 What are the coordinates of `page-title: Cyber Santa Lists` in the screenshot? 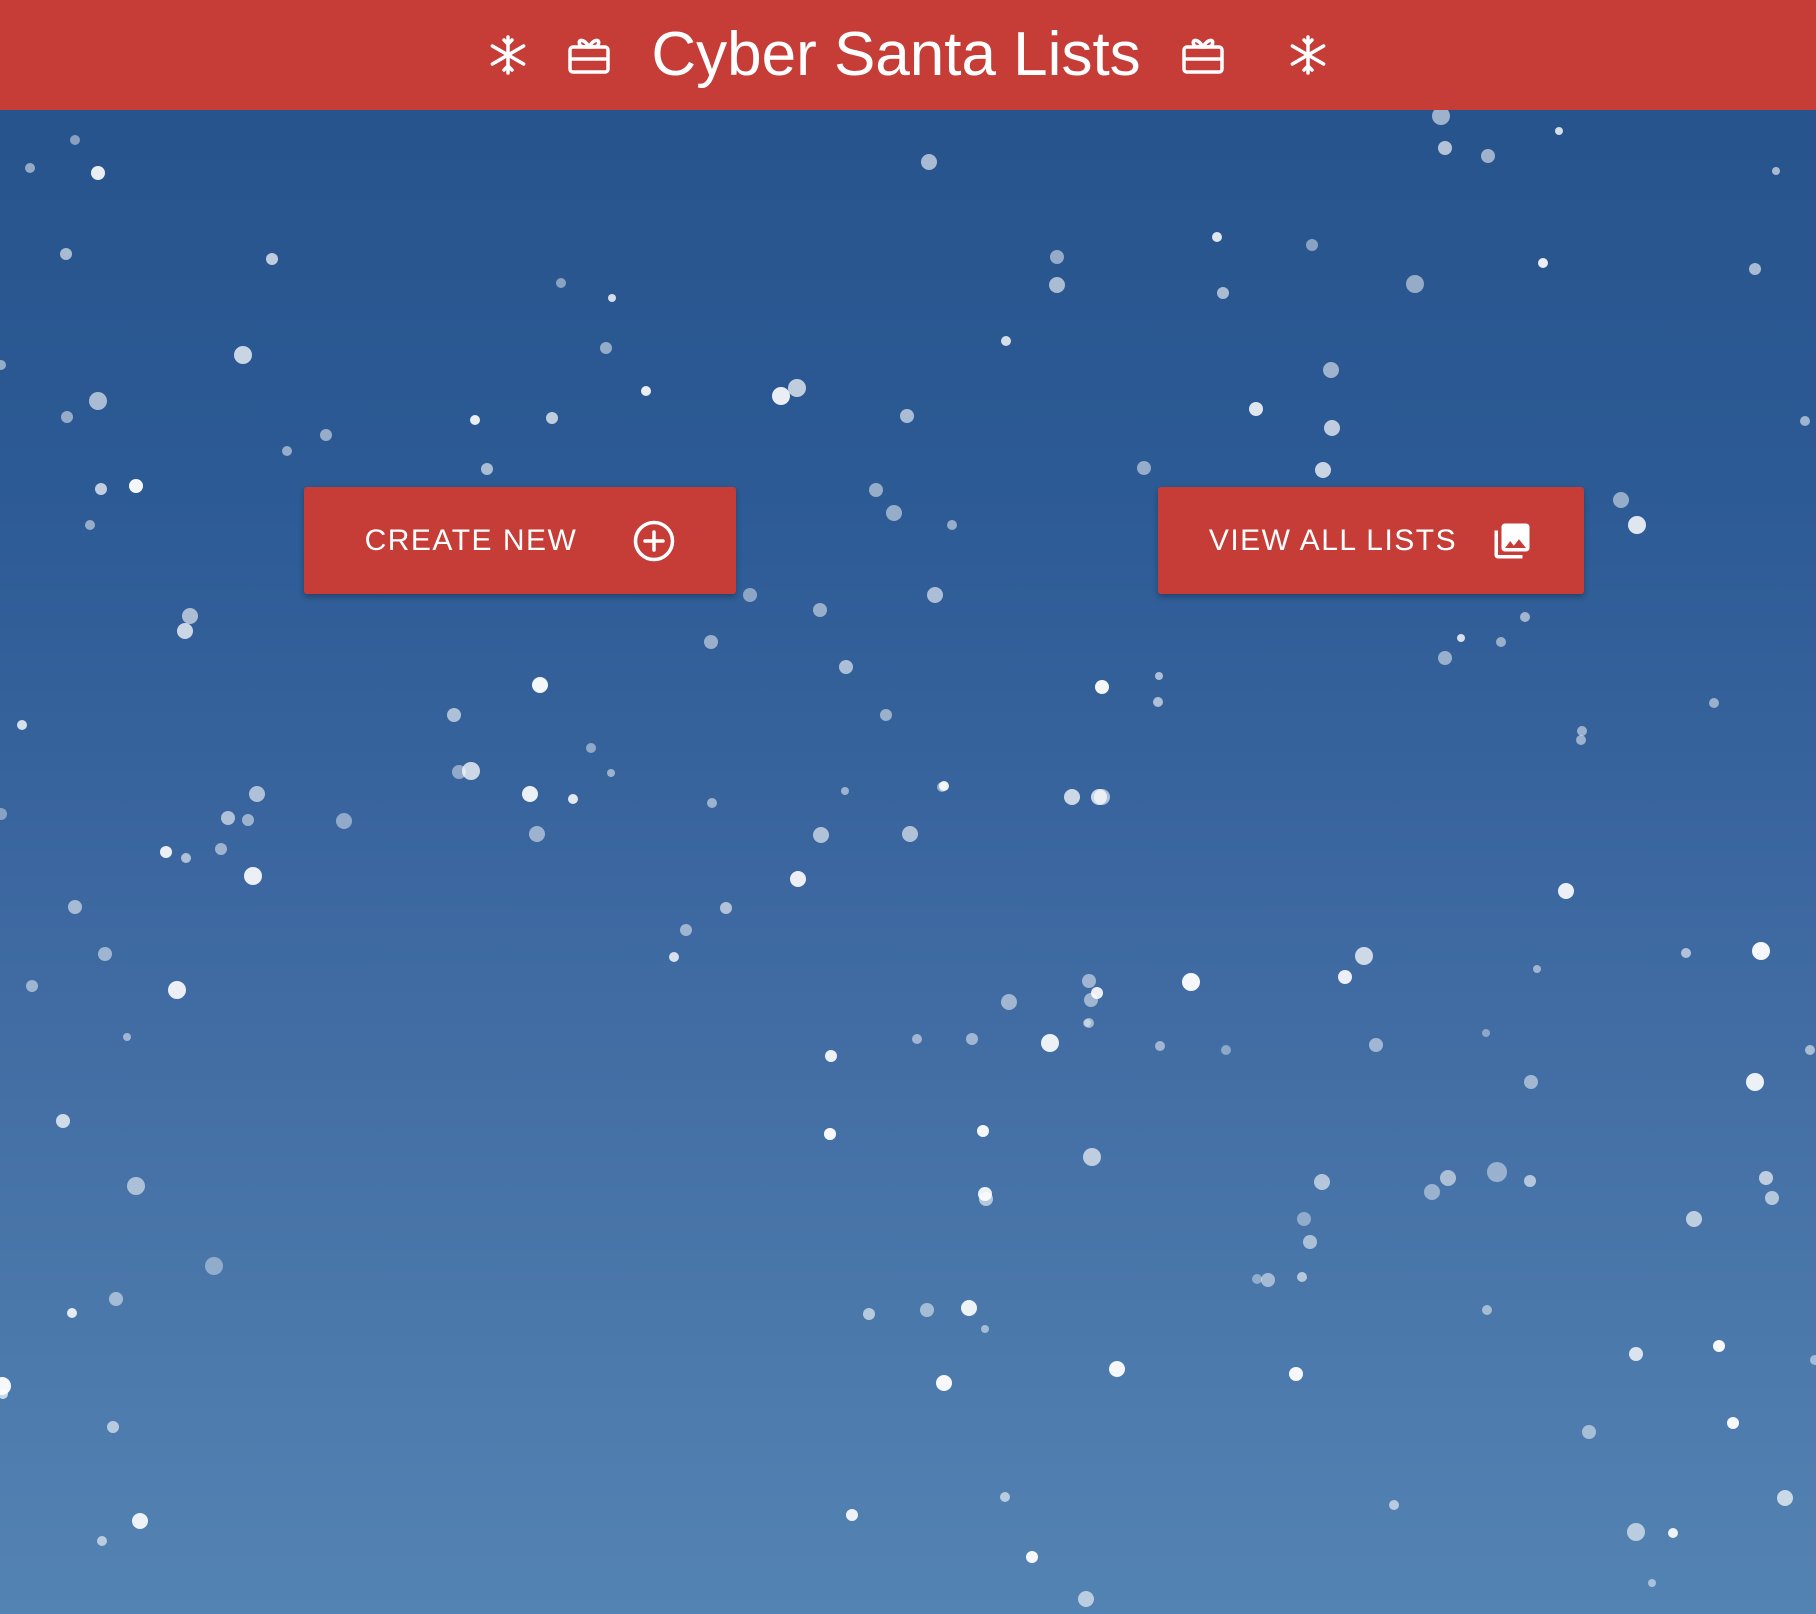 It's located at (896, 54).